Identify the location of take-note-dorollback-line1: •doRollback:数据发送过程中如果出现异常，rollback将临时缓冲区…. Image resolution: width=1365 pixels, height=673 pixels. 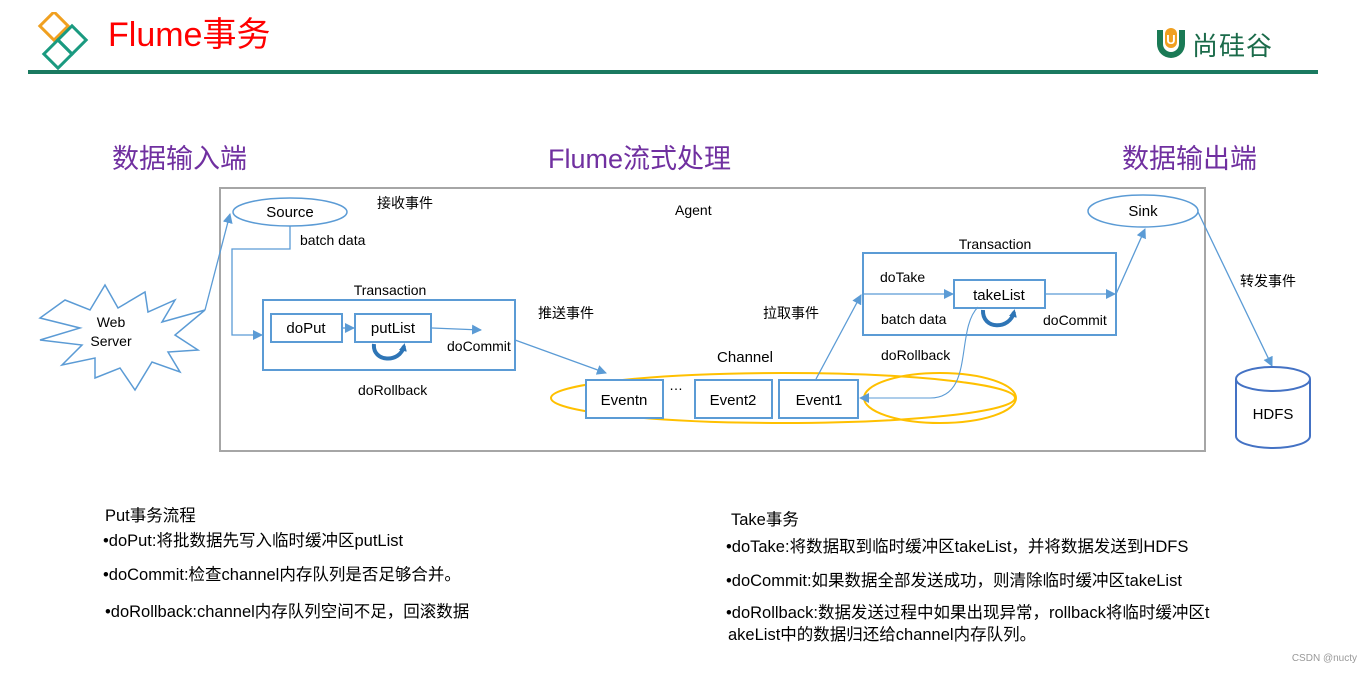
(968, 613).